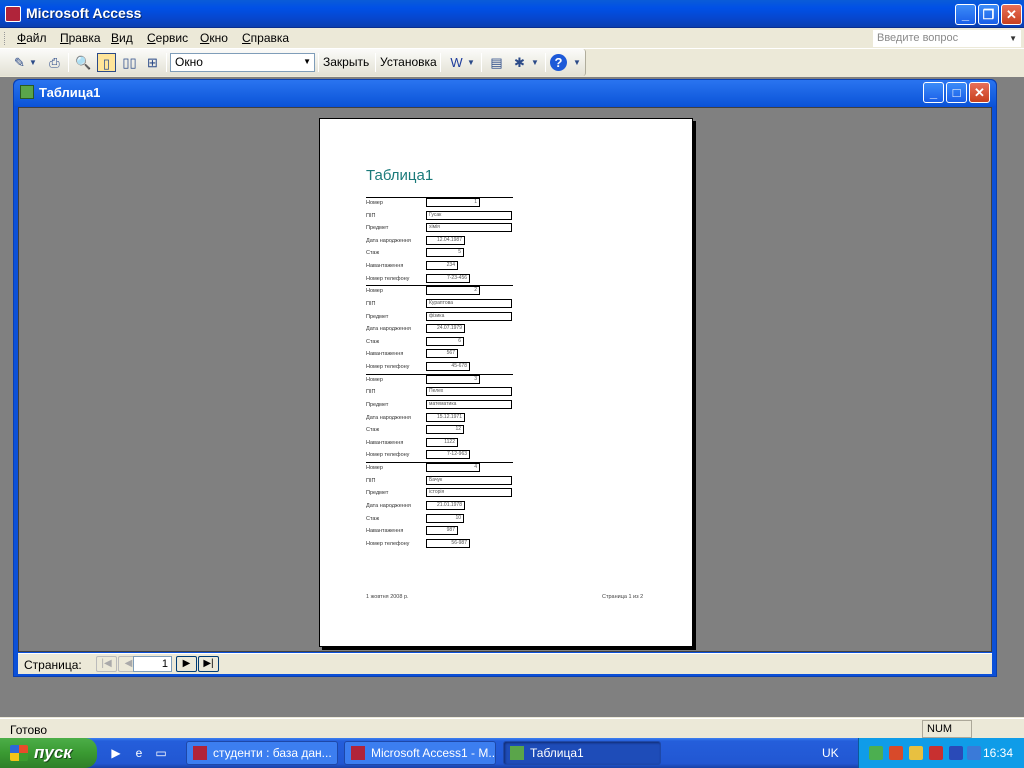 This screenshot has width=1024, height=768. Describe the element at coordinates (408, 62) in the screenshot. I see `page-setup-button: Установка` at that location.